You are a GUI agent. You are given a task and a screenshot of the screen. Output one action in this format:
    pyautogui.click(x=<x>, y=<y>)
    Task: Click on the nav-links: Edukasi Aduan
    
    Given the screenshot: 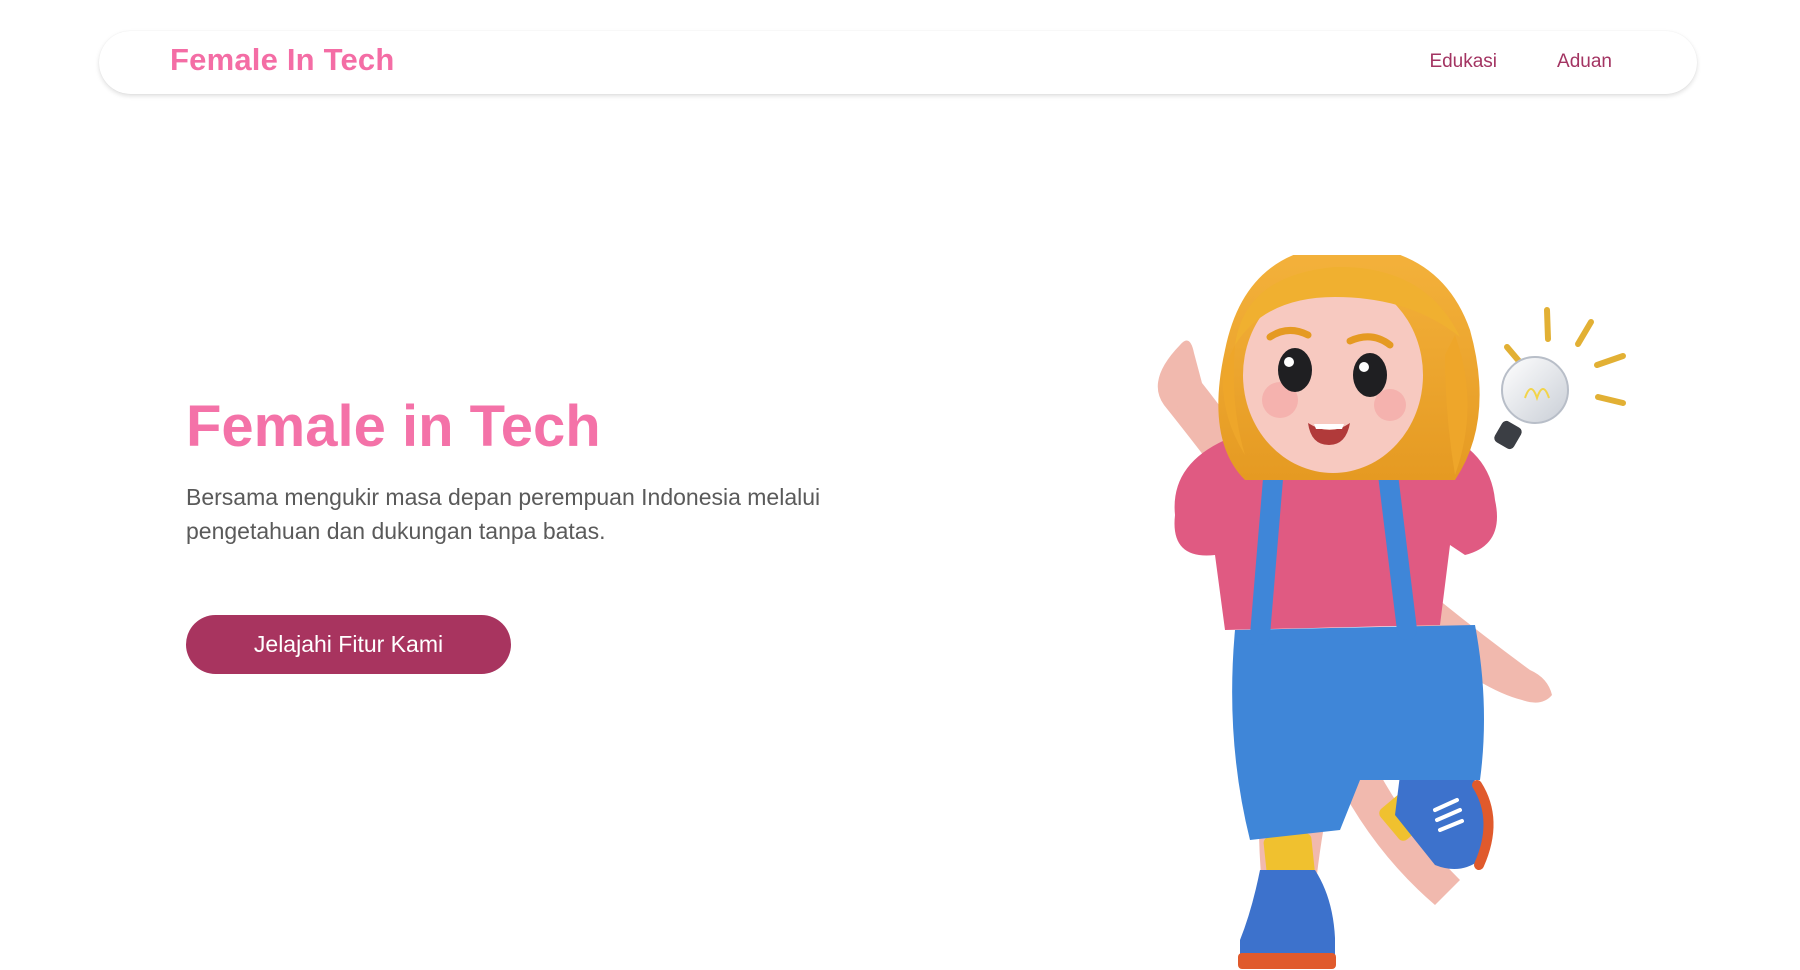 What is the action you would take?
    pyautogui.click(x=1520, y=62)
    